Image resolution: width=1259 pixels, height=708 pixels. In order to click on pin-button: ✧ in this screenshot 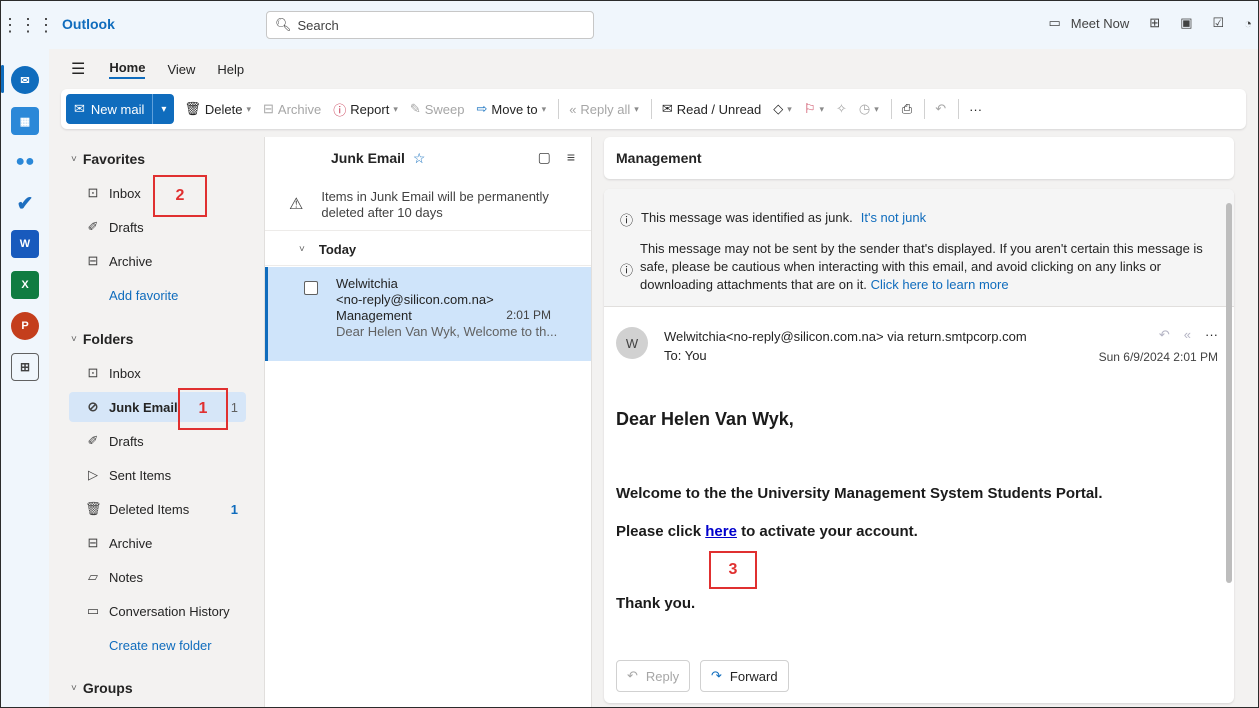, I will do `click(841, 109)`.